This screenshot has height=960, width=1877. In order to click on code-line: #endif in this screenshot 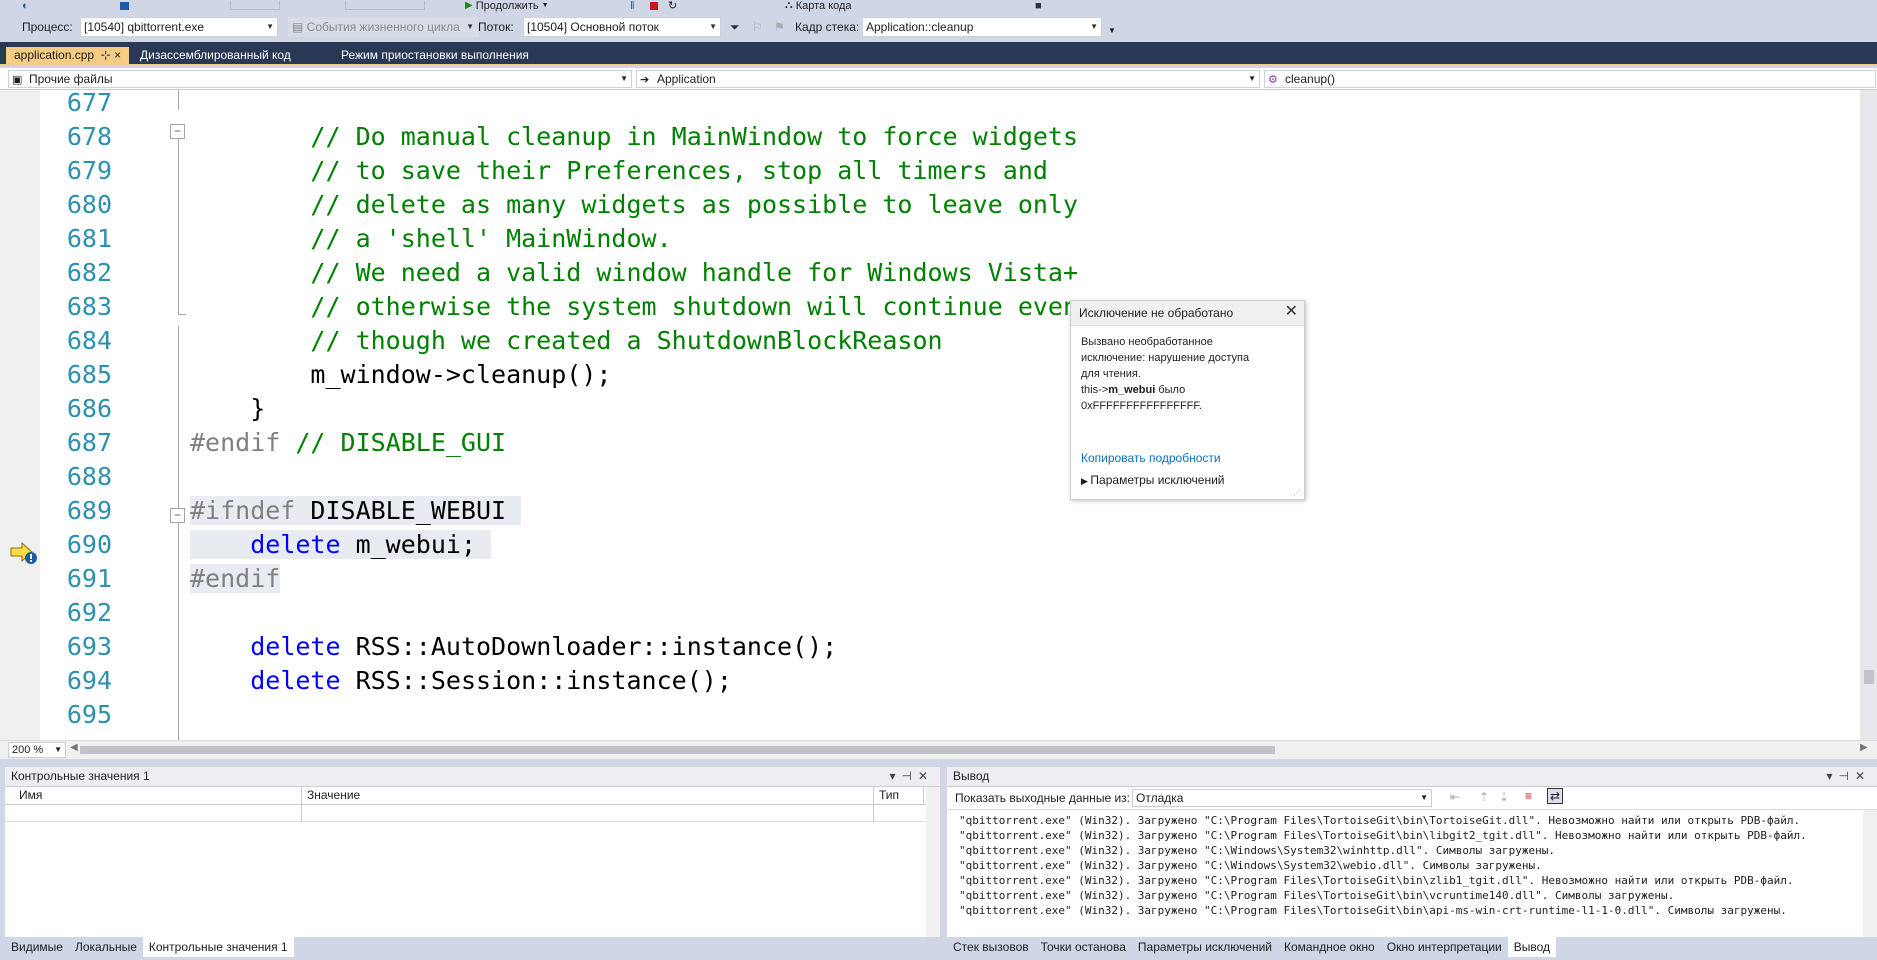, I will do `click(235, 579)`.